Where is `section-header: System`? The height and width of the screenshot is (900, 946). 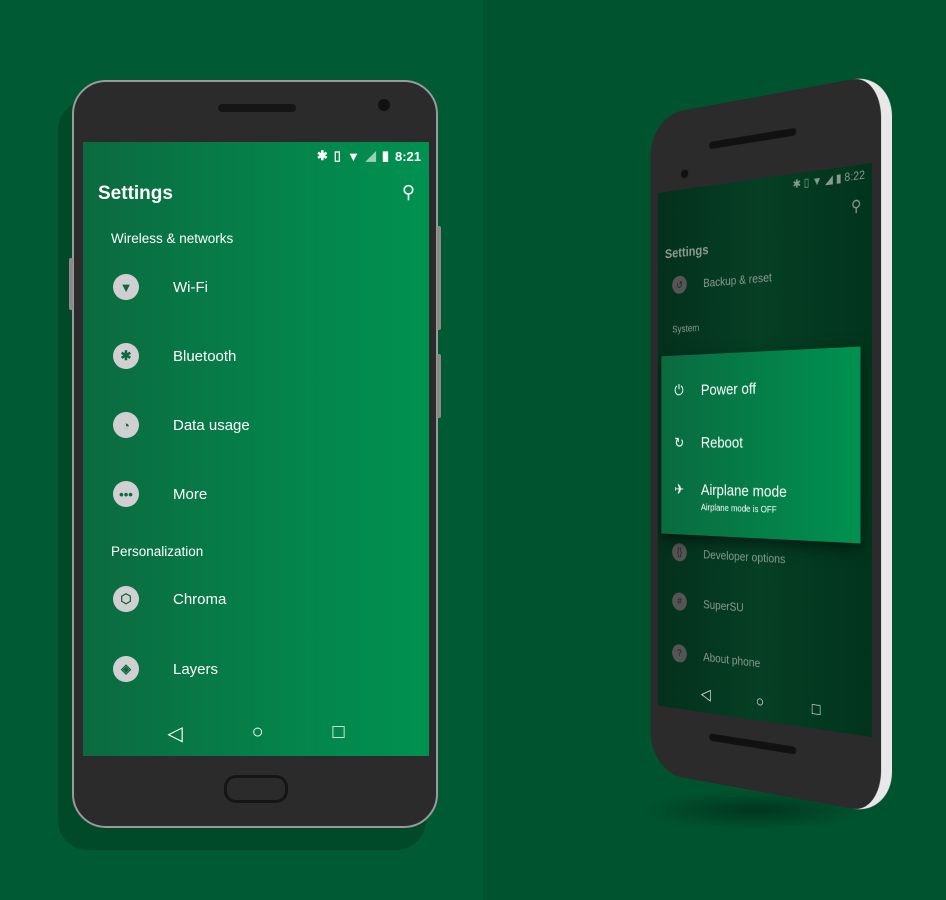 section-header: System is located at coordinates (686, 329).